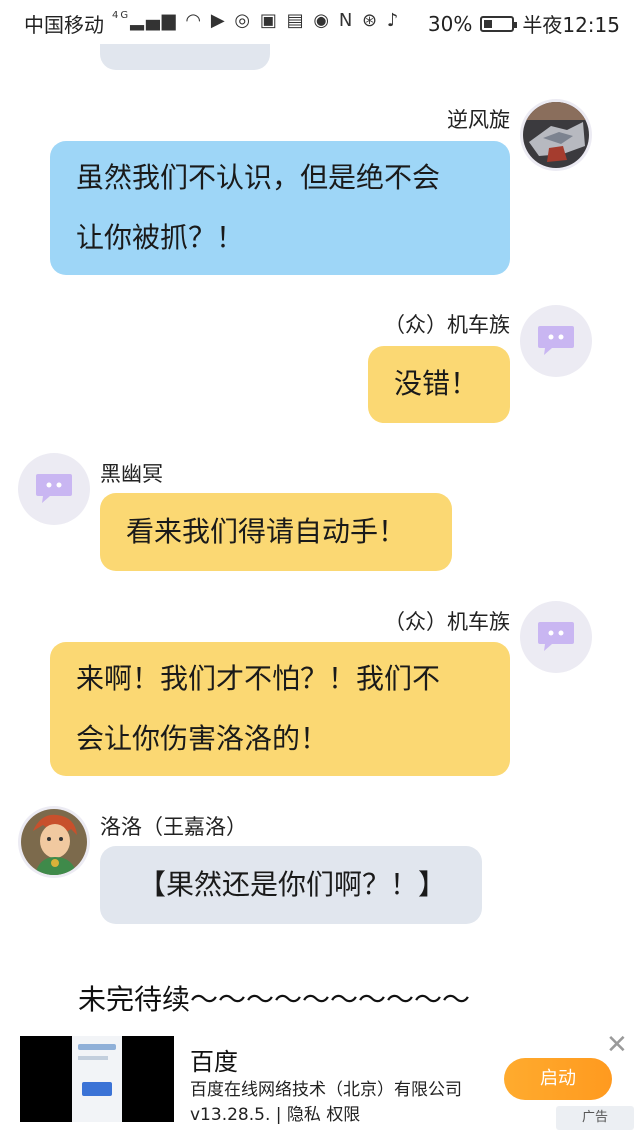 This screenshot has height=1138, width=640. Describe the element at coordinates (478, 120) in the screenshot. I see `sender-name: 逆风旋` at that location.